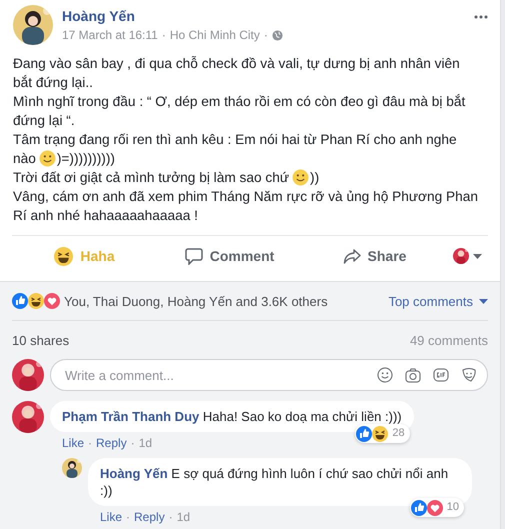  I want to click on post-text: )=)))))))))), so click(85, 159).